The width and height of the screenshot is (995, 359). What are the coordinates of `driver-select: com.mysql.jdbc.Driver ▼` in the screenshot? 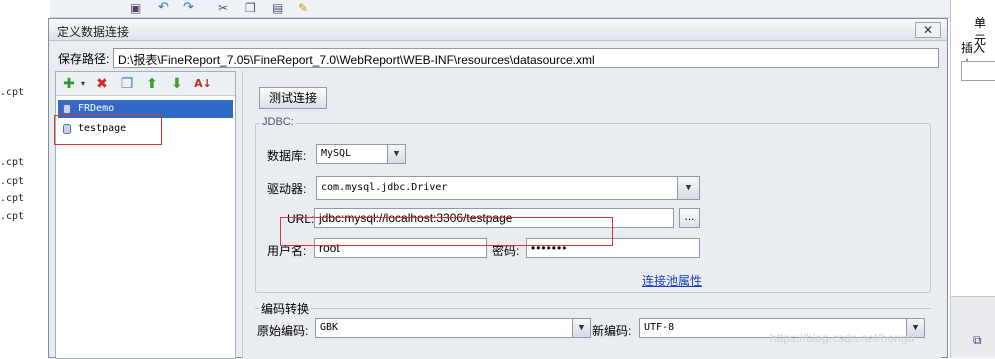 It's located at (508, 188).